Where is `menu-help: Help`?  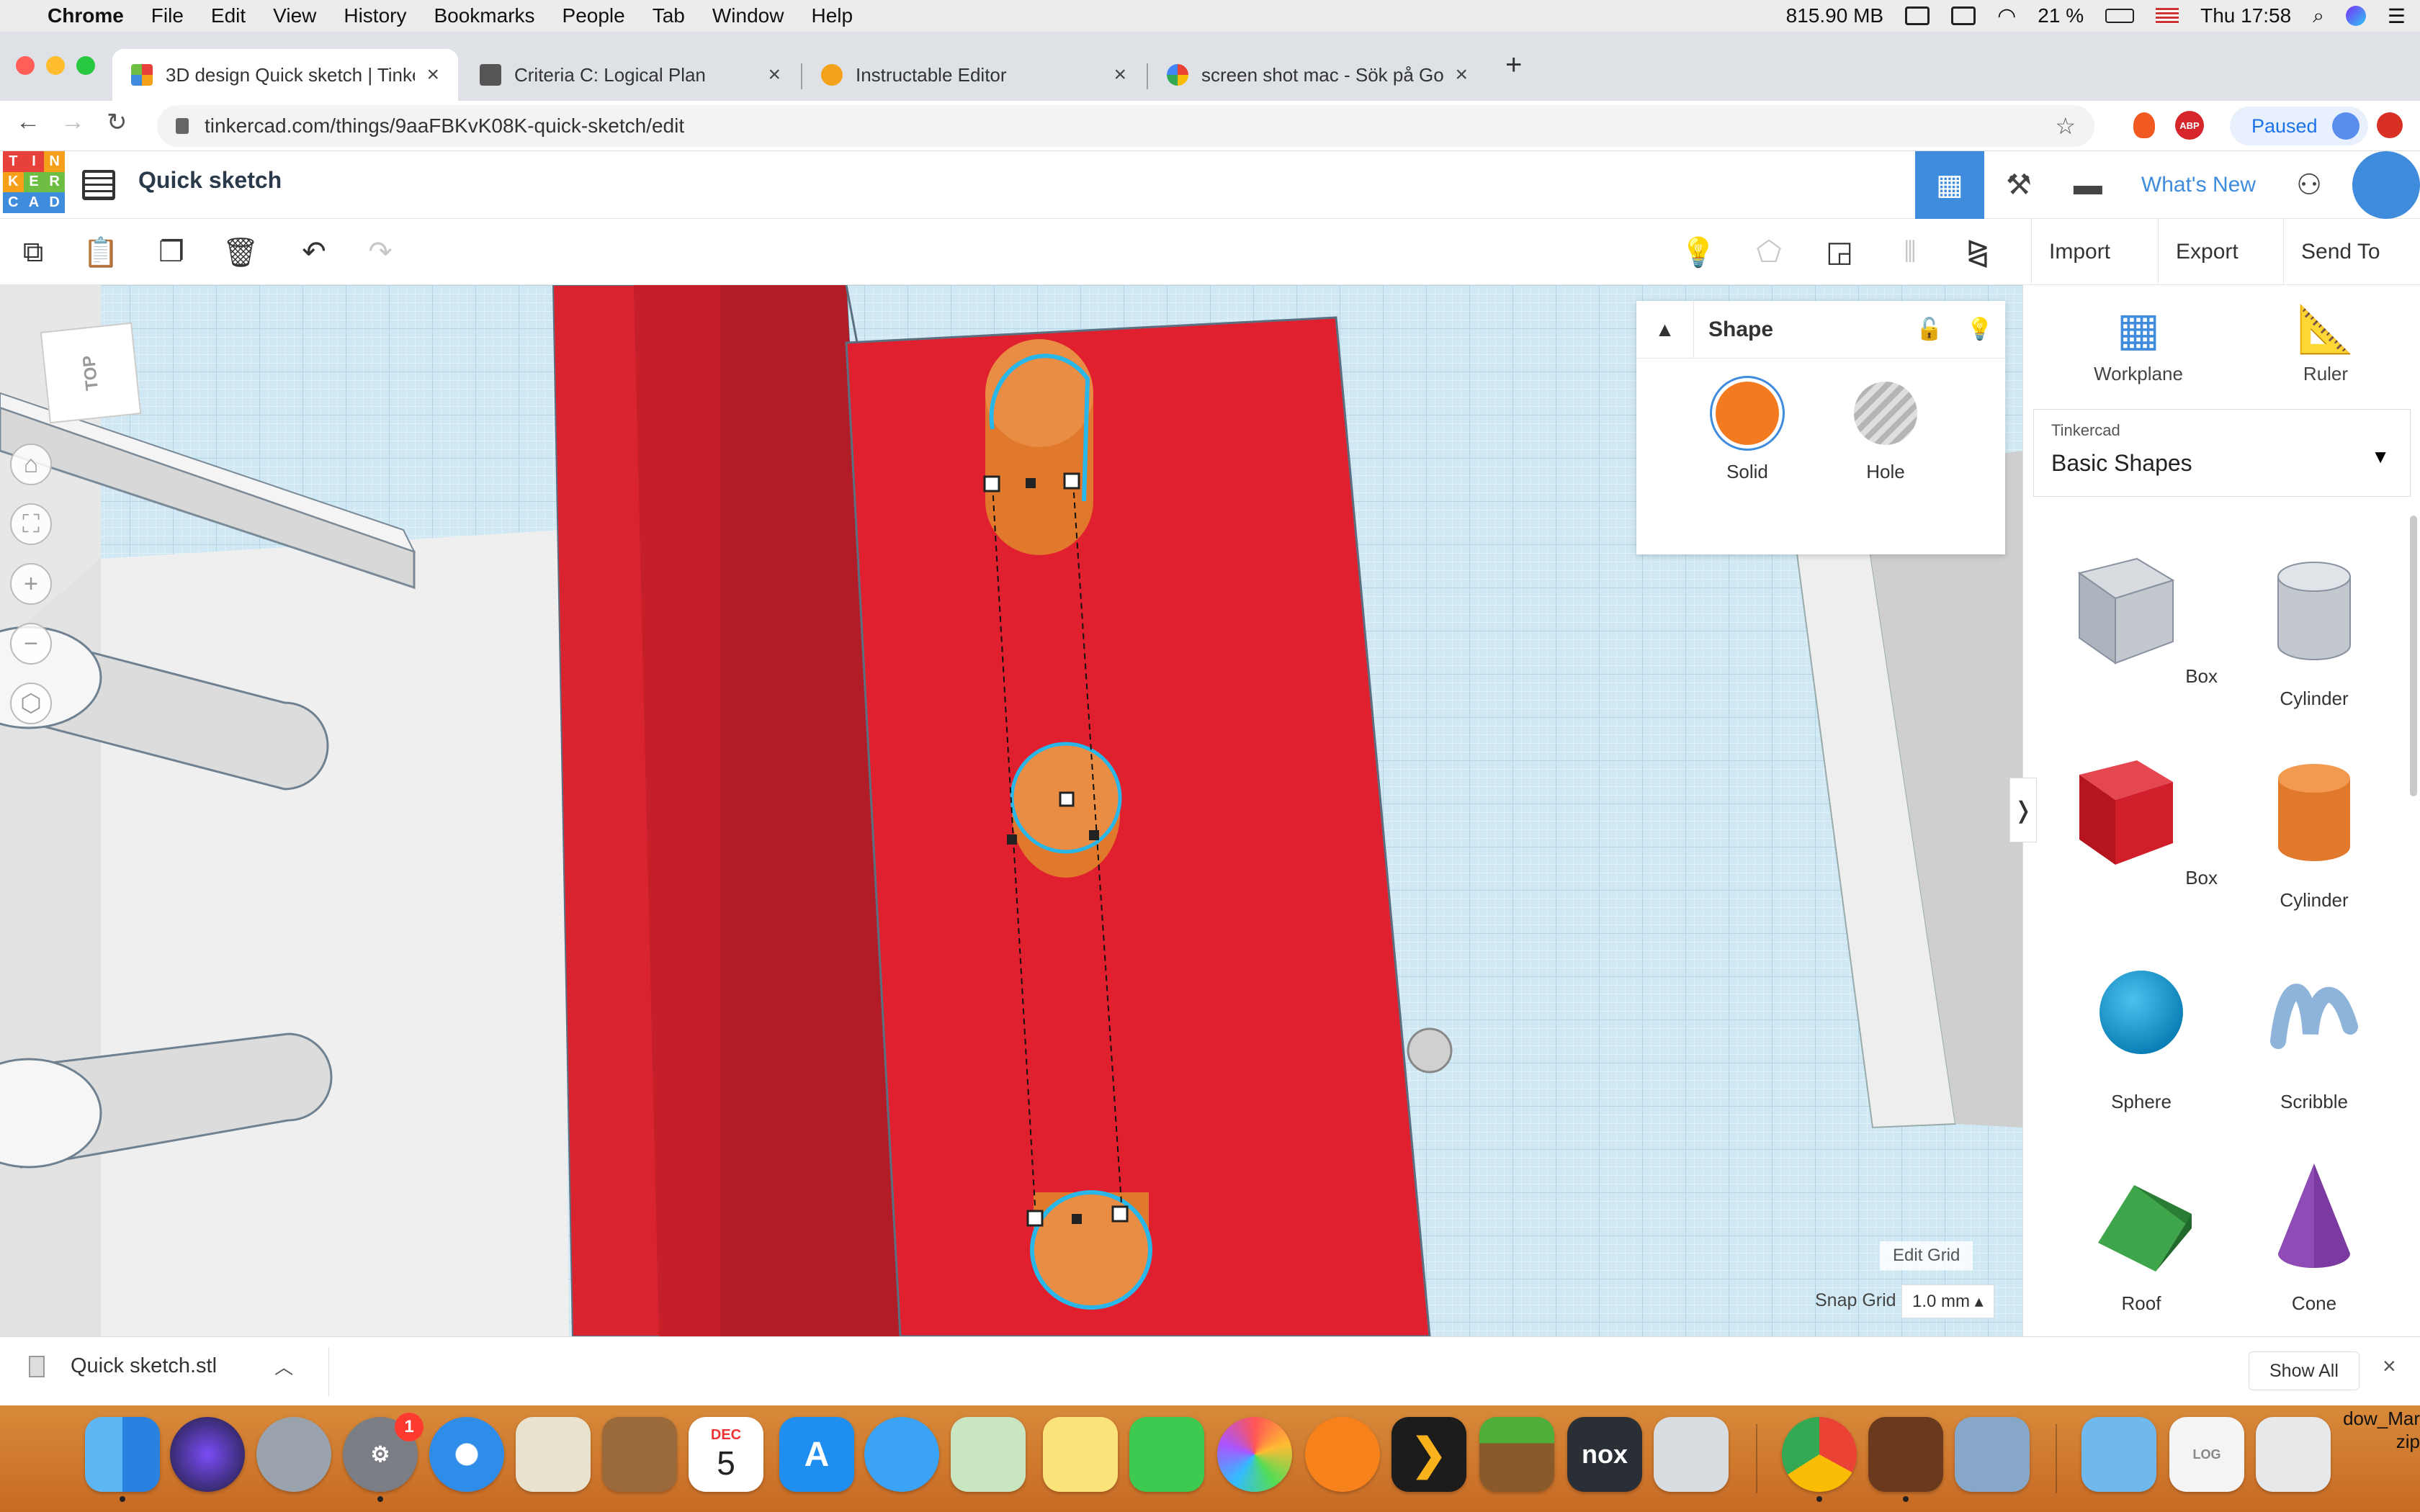 menu-help: Help is located at coordinates (832, 15).